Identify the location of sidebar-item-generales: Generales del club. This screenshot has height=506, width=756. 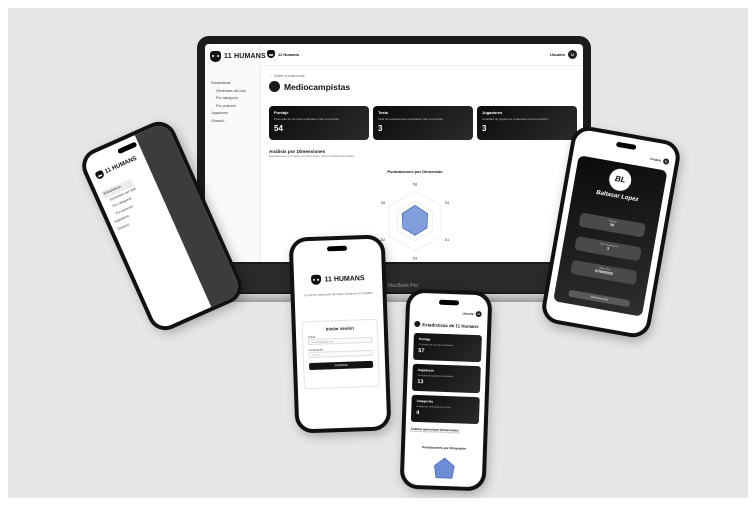
(228, 92).